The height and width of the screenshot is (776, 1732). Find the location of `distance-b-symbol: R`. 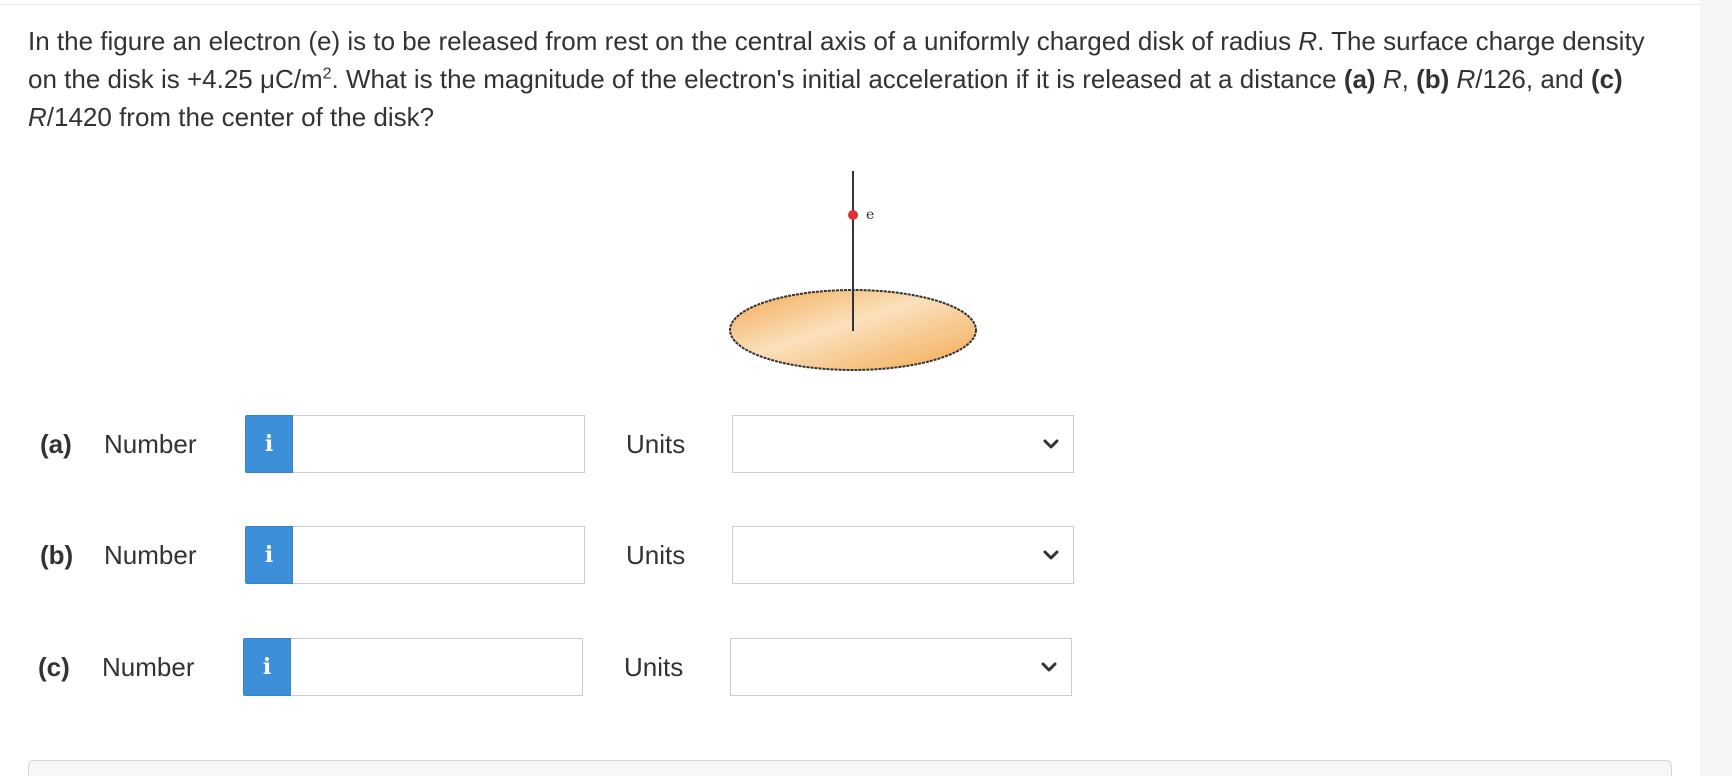

distance-b-symbol: R is located at coordinates (1466, 79).